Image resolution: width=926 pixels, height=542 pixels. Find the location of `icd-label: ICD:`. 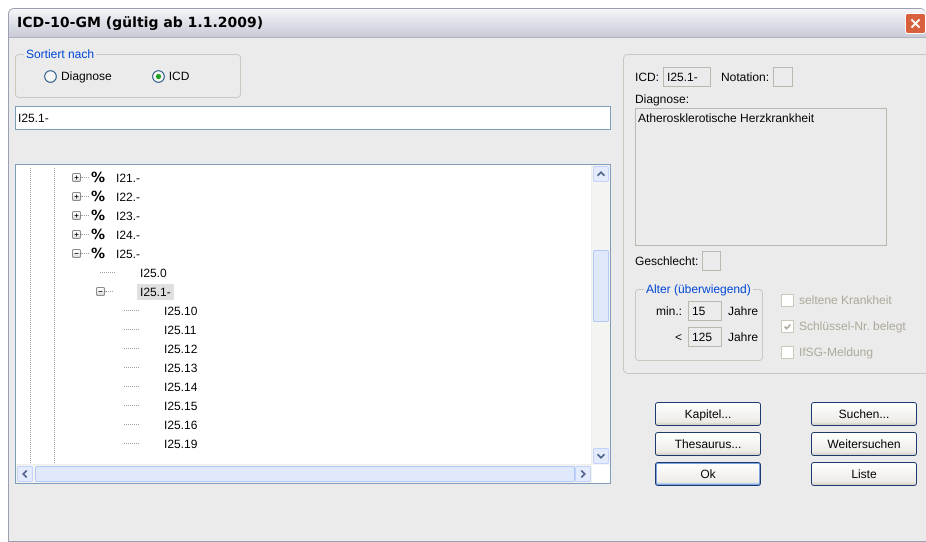

icd-label: ICD: is located at coordinates (647, 77).